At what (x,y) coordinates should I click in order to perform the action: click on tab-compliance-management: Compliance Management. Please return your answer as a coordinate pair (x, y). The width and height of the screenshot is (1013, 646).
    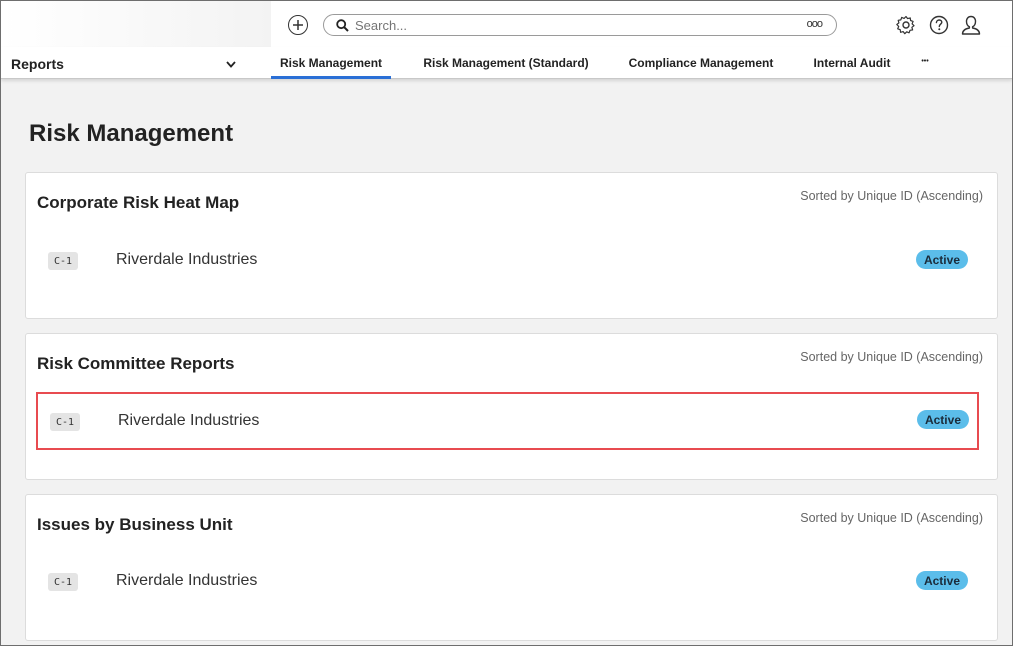
    Looking at the image, I should click on (701, 63).